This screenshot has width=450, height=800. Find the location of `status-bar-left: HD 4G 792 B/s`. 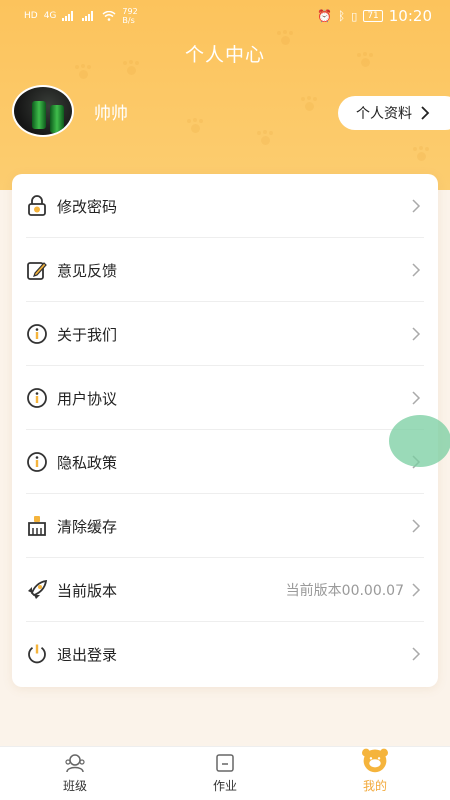

status-bar-left: HD 4G 792 B/s is located at coordinates (81, 16).